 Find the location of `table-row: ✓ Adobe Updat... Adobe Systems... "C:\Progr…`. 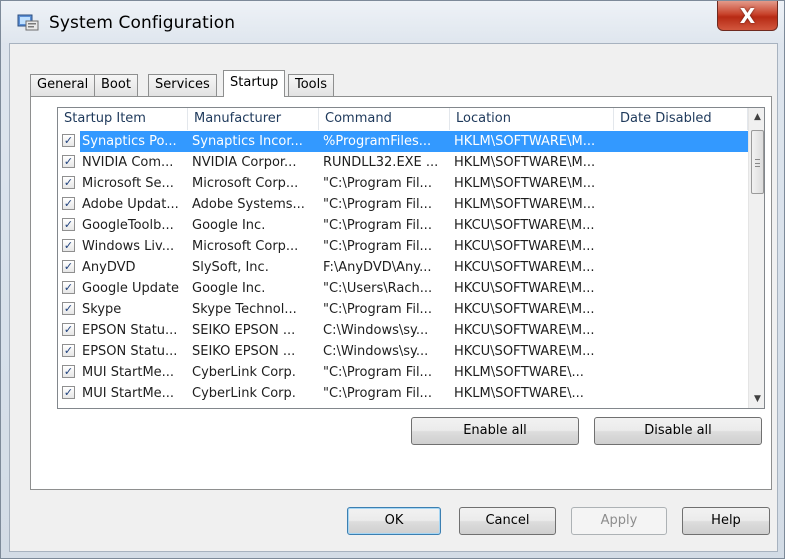

table-row: ✓ Adobe Updat... Adobe Systems... "C:\Progr… is located at coordinates (403, 204).